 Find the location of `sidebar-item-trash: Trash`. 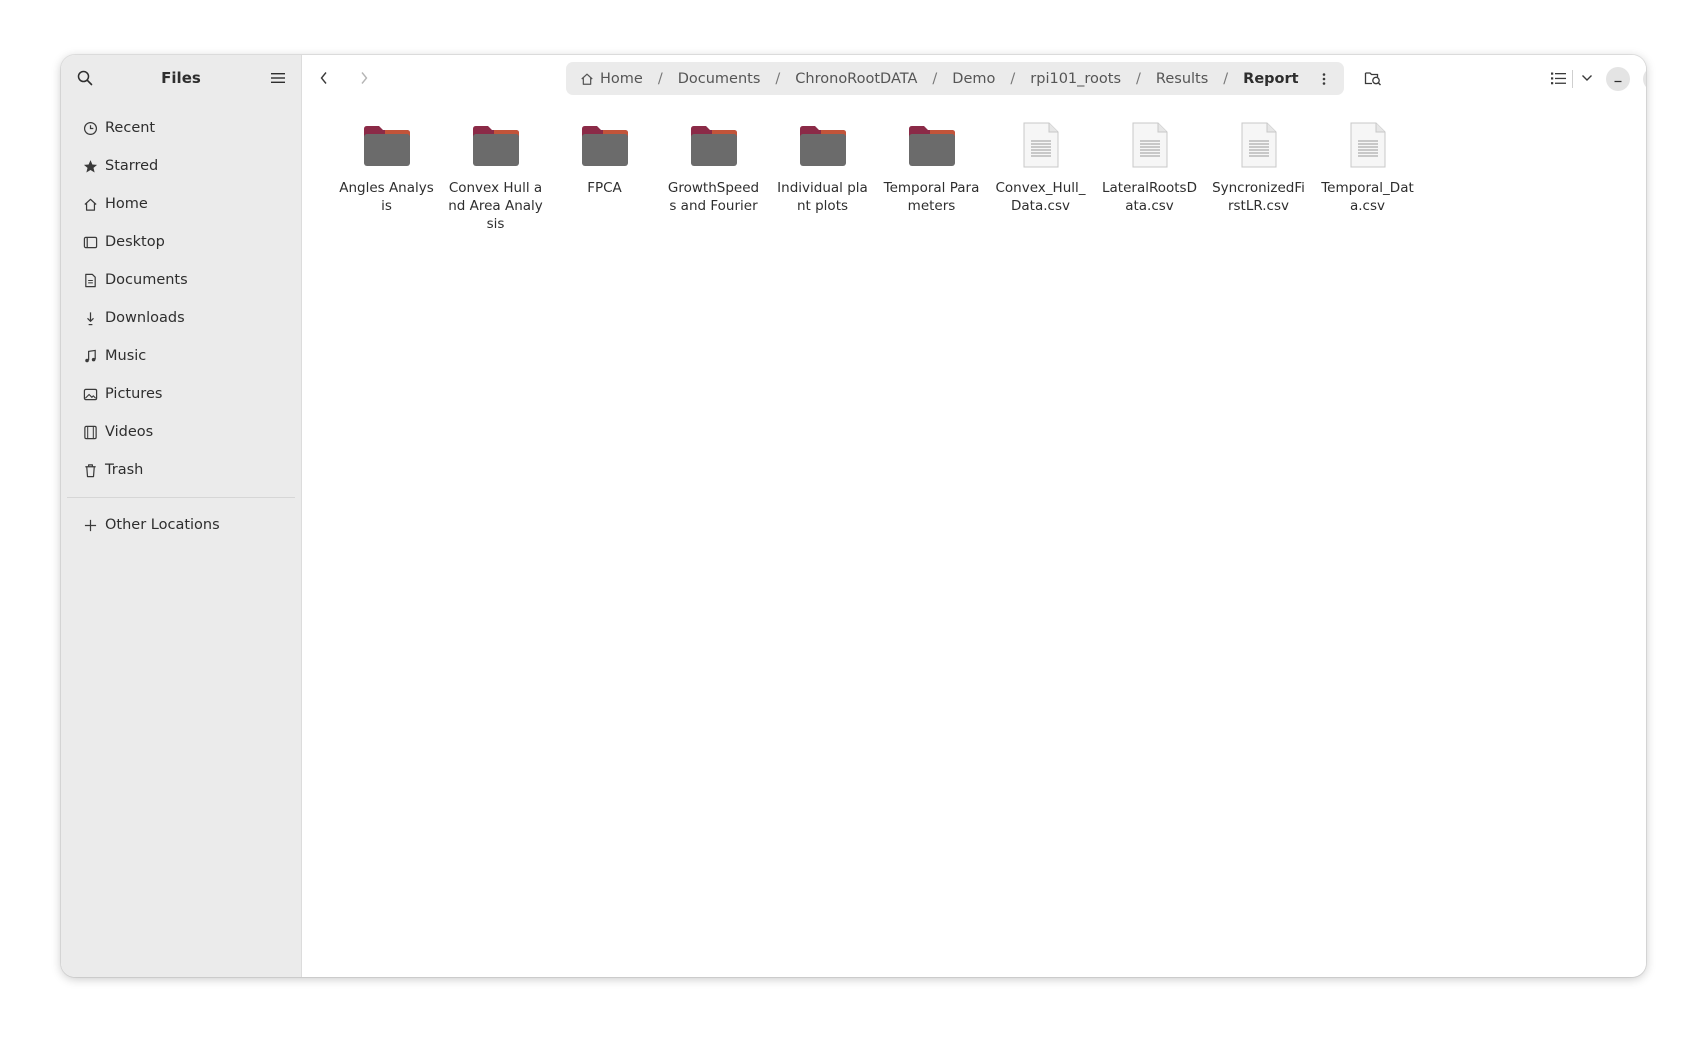

sidebar-item-trash: Trash is located at coordinates (181, 470).